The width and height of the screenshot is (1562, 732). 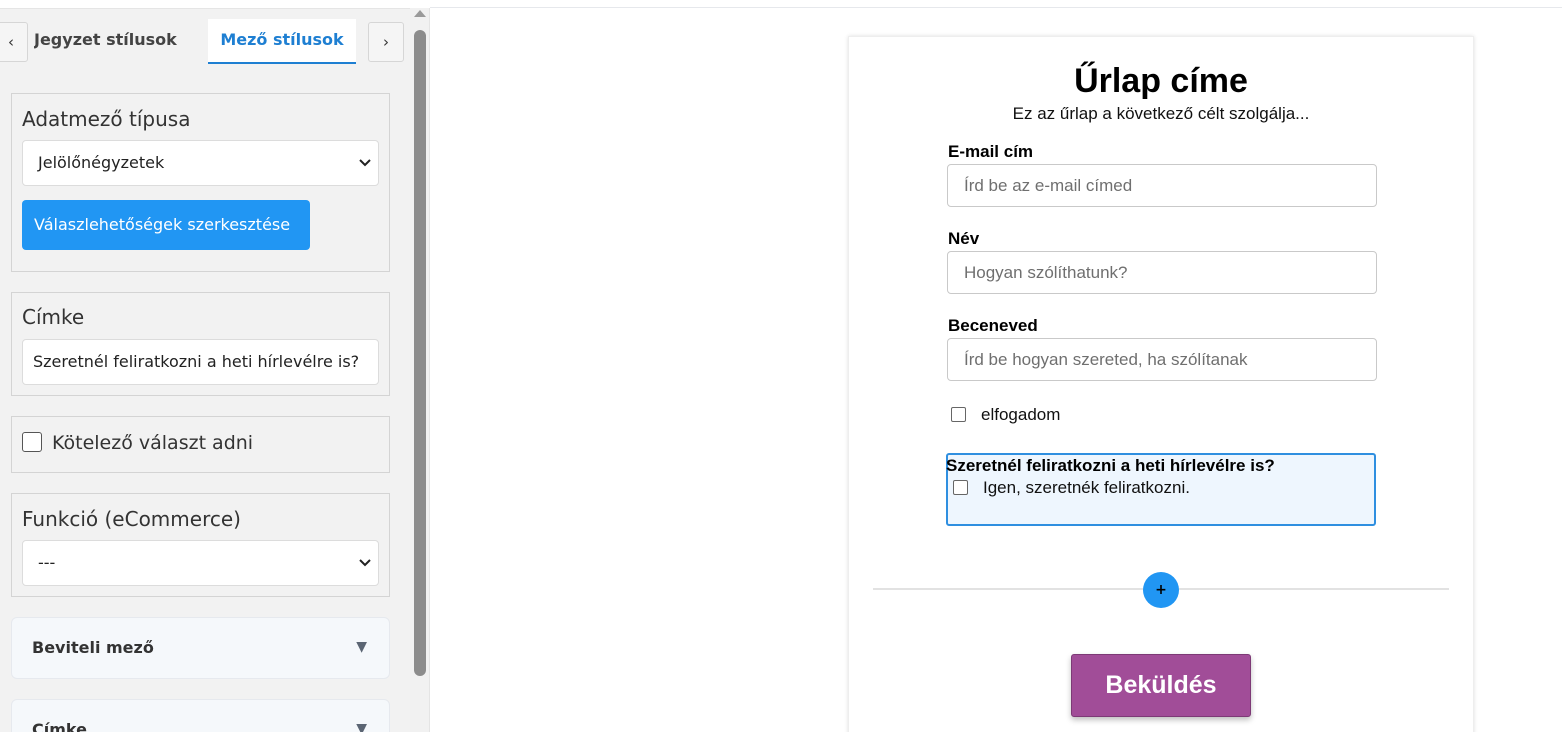 I want to click on top-divider, so click(x=996, y=4).